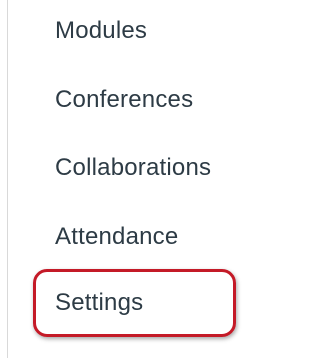 The image size is (320, 358). What do you see at coordinates (133, 168) in the screenshot?
I see `nav-item-collaborations: Collaborations` at bounding box center [133, 168].